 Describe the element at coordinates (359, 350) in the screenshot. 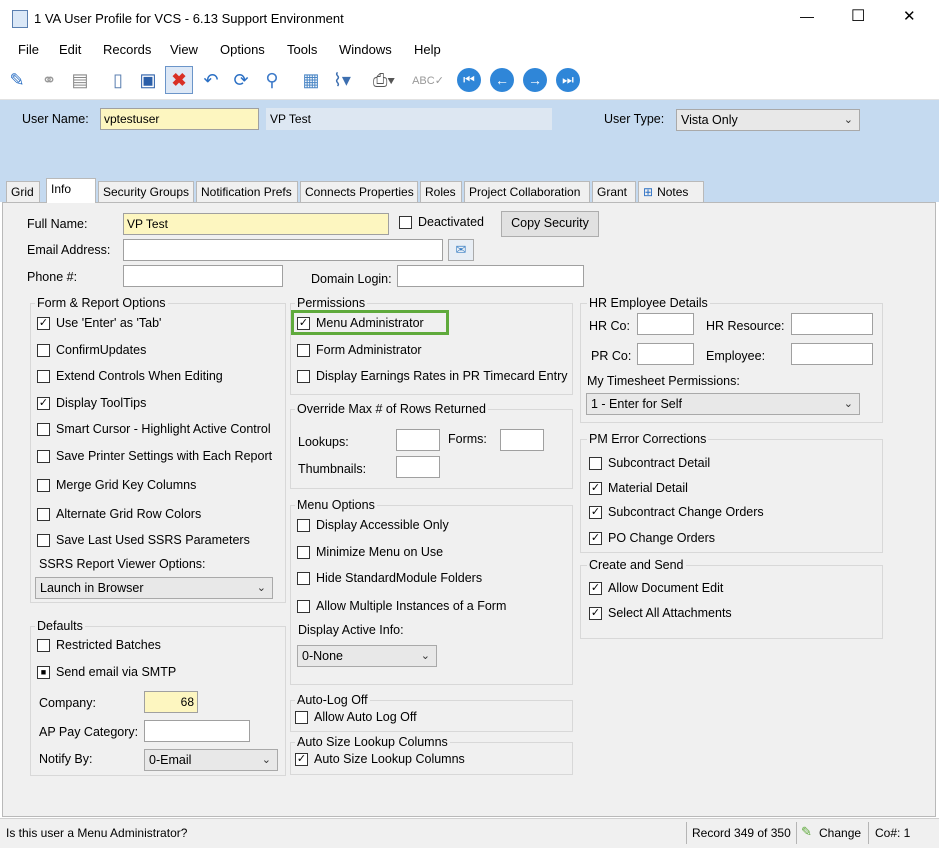

I see `form-administrator-checkbox: Form Administrator` at that location.